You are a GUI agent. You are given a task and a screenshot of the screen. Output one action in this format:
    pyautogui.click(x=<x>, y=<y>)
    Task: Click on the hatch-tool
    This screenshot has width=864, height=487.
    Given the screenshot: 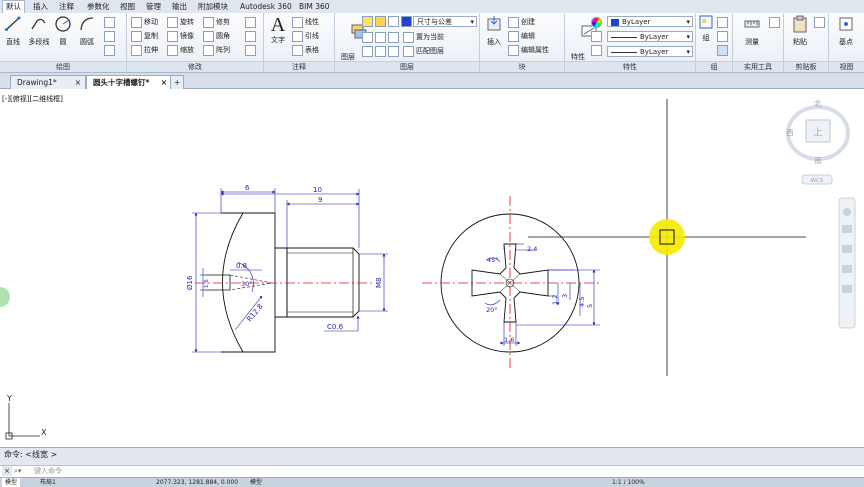 What is the action you would take?
    pyautogui.click(x=110, y=36)
    